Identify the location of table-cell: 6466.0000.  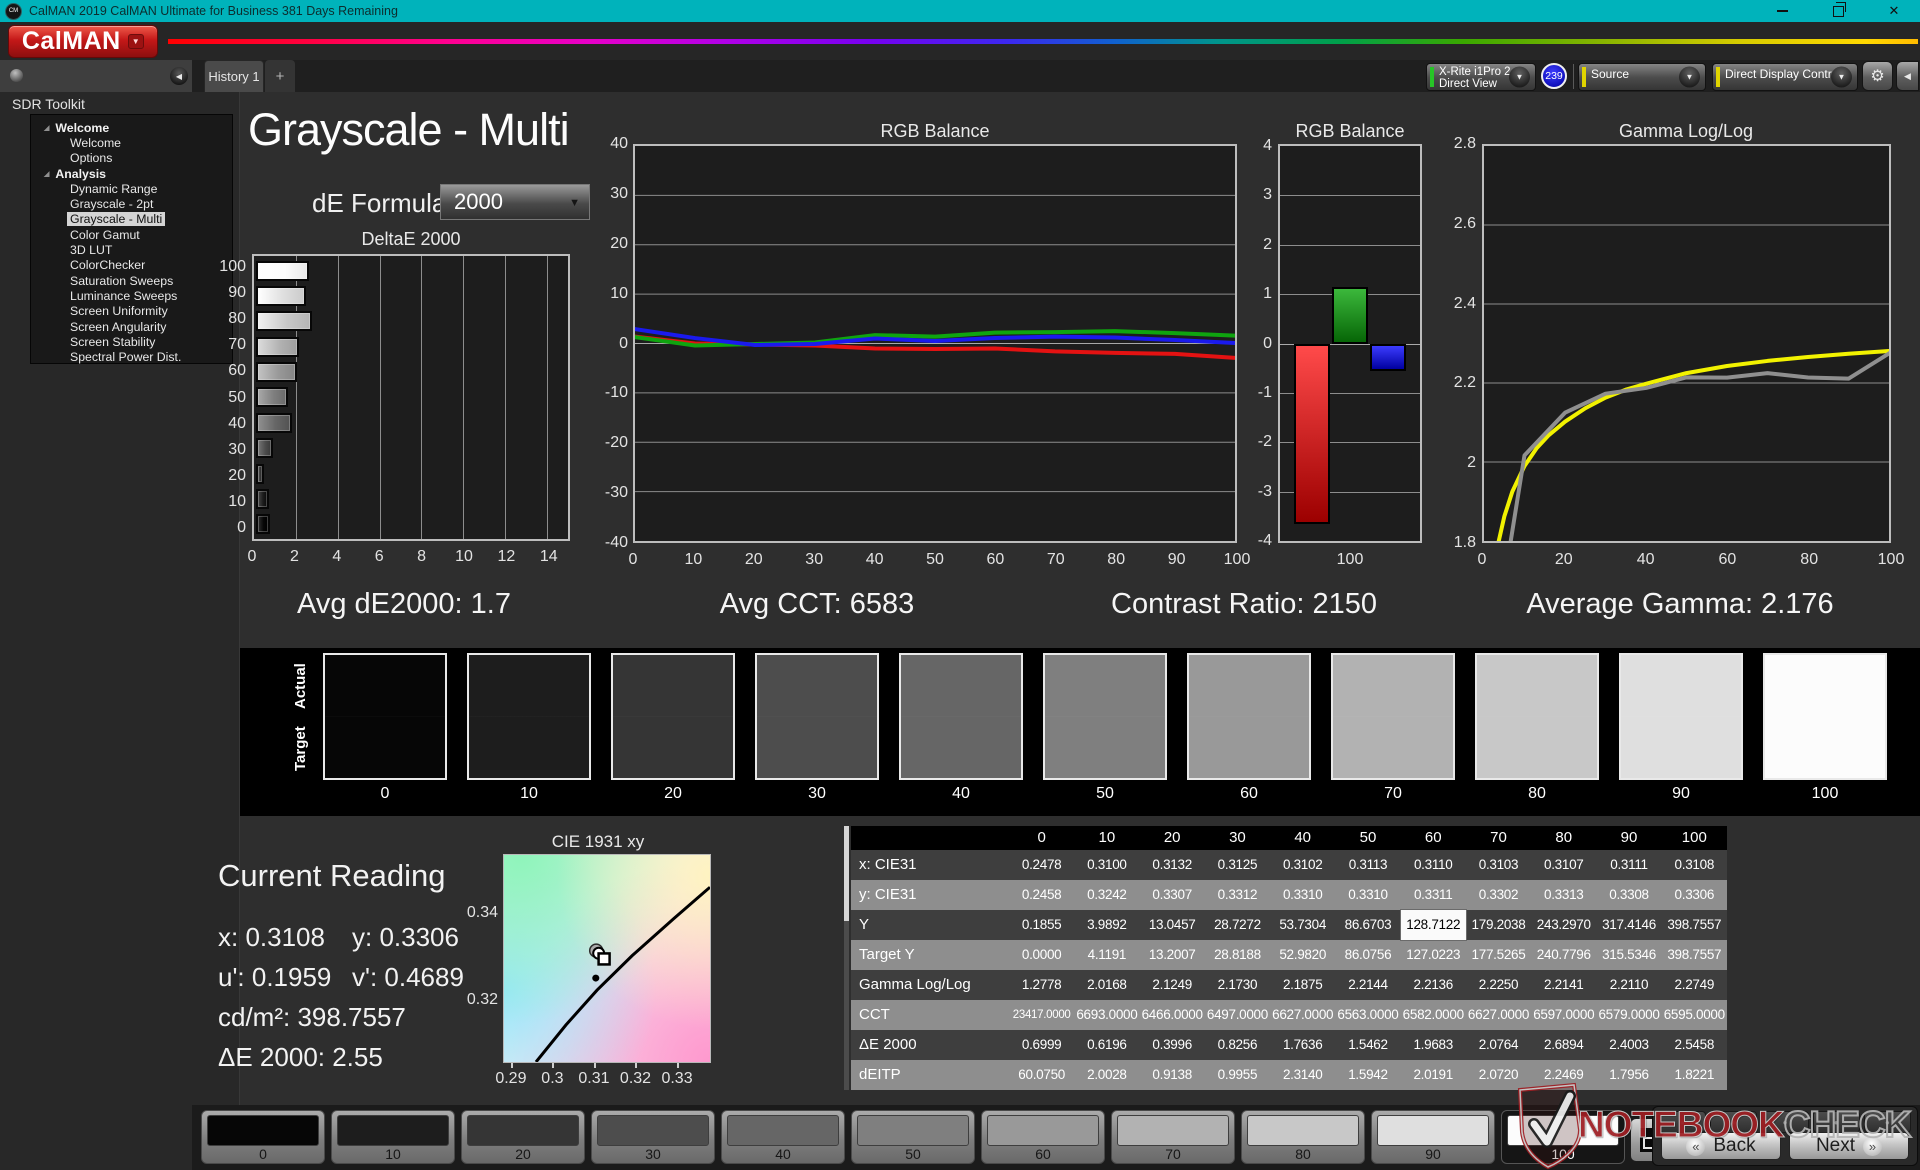
(1172, 1015).